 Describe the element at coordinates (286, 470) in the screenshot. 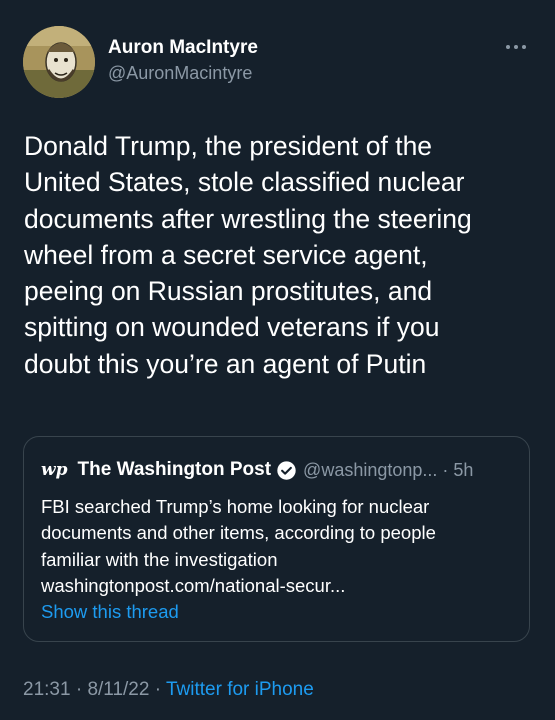

I see `verified-badge-icon` at that location.